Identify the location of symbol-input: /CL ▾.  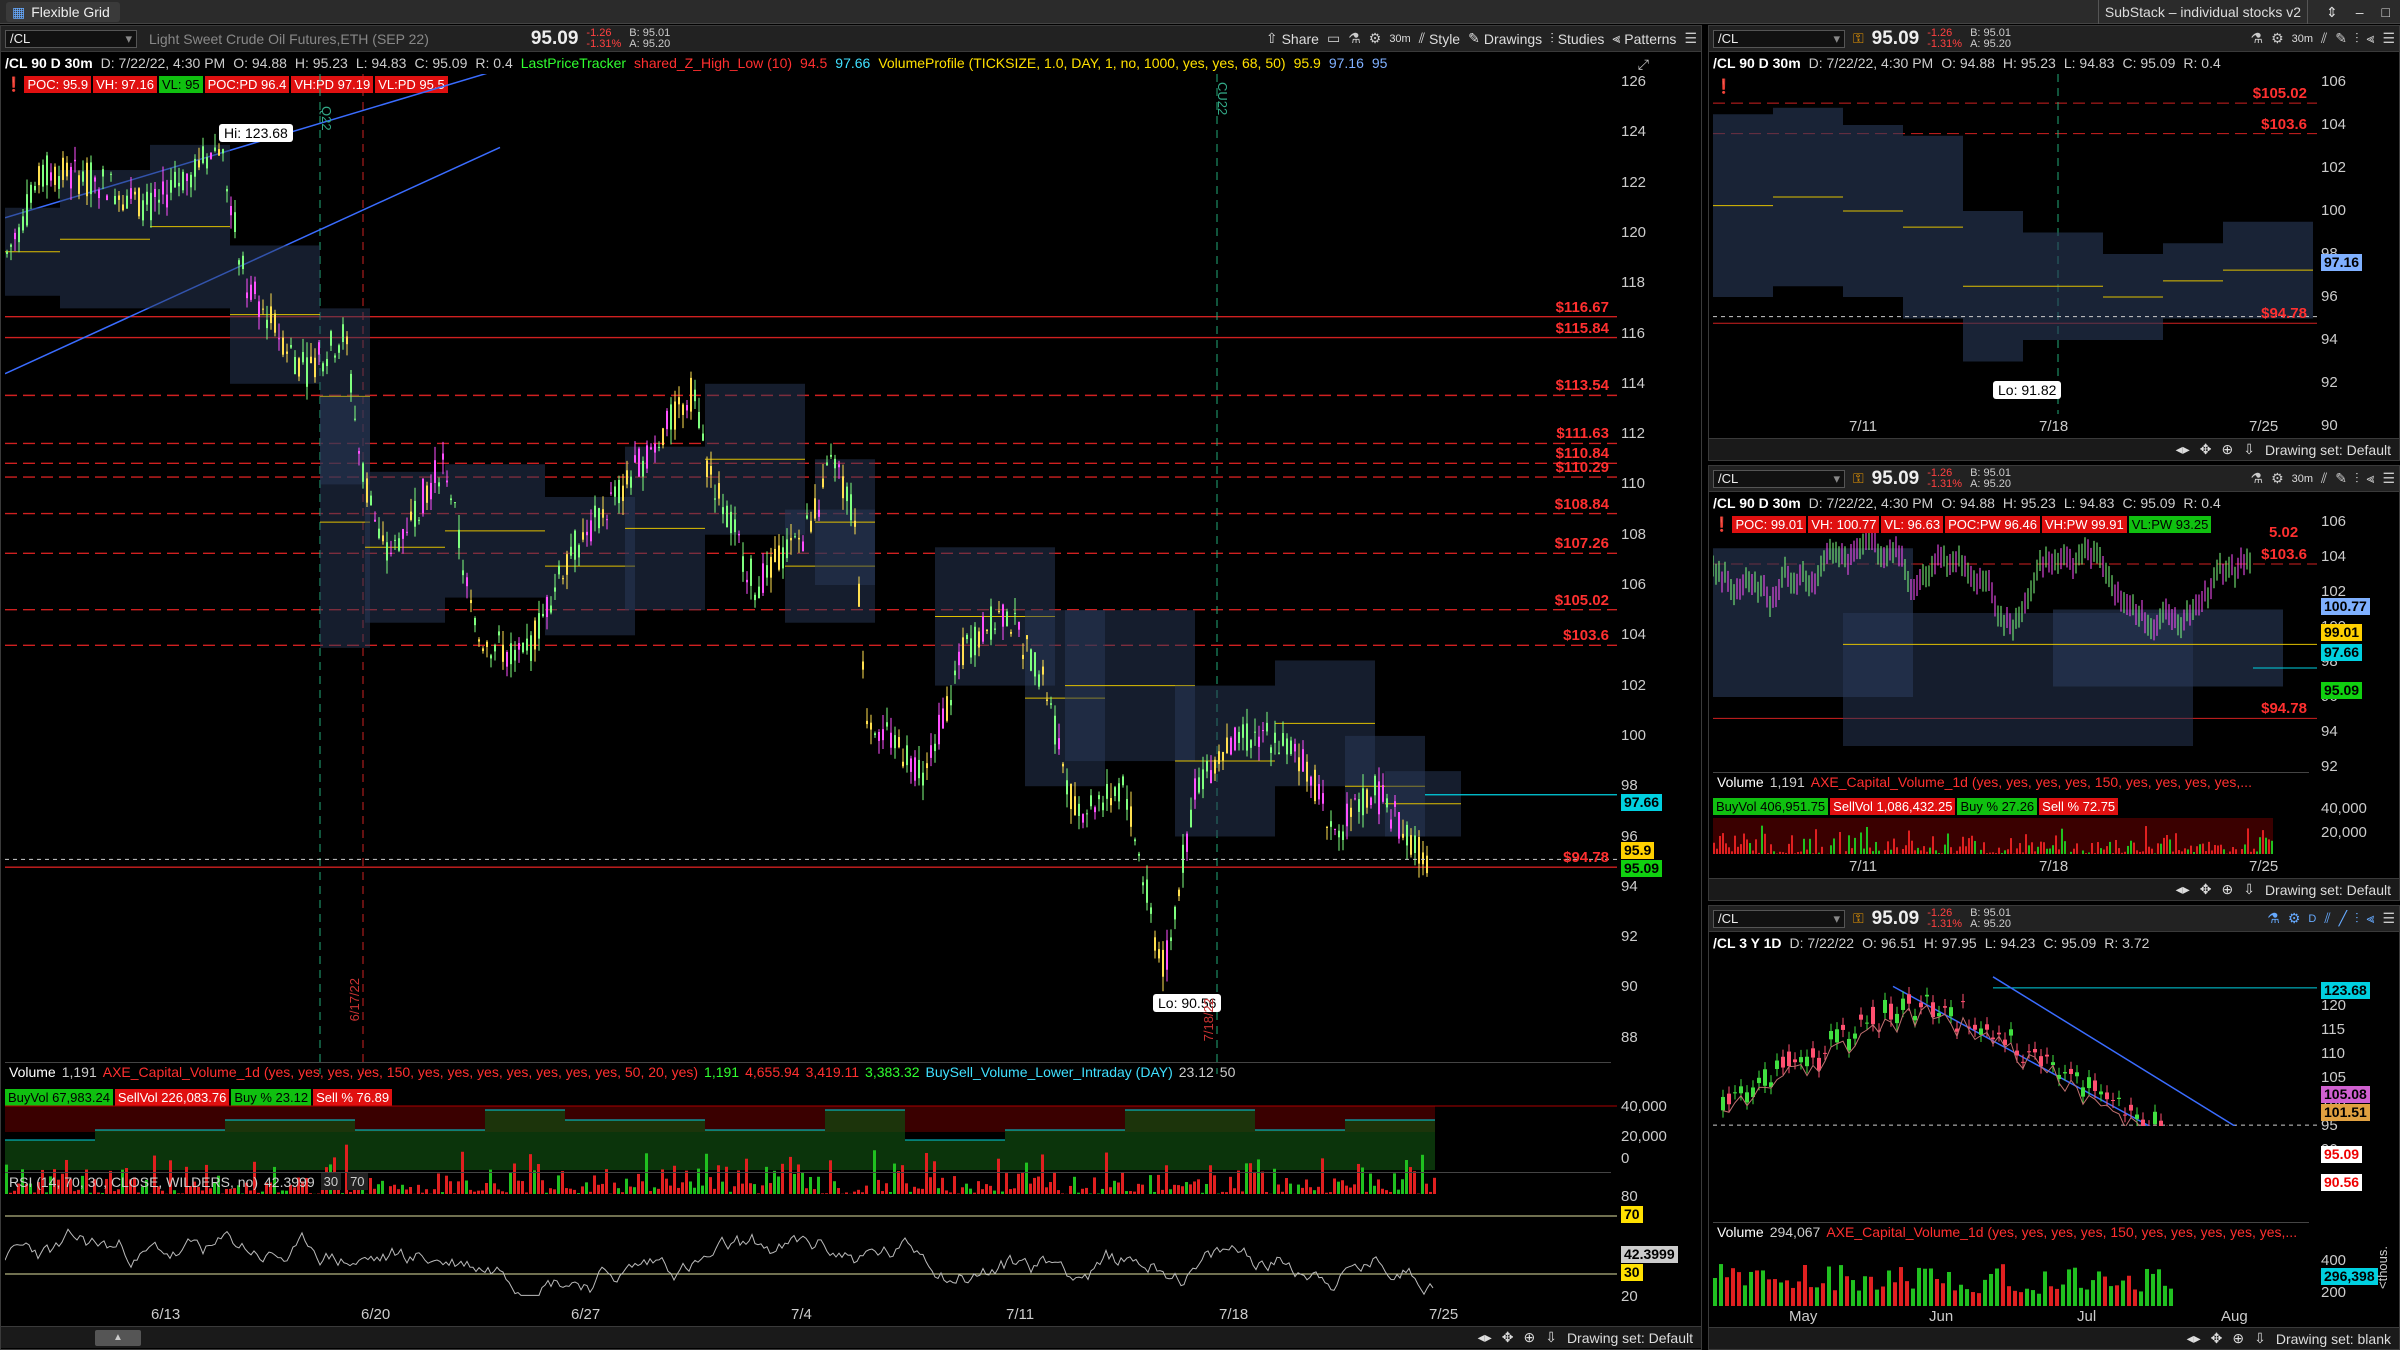
(71, 38).